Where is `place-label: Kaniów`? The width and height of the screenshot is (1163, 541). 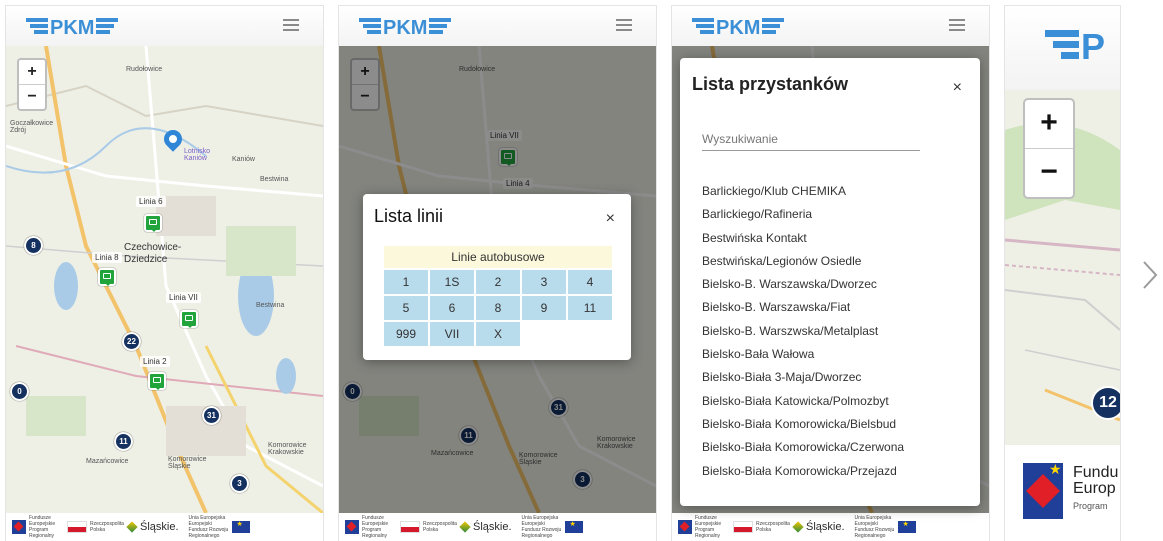
place-label: Kaniów is located at coordinates (243, 159).